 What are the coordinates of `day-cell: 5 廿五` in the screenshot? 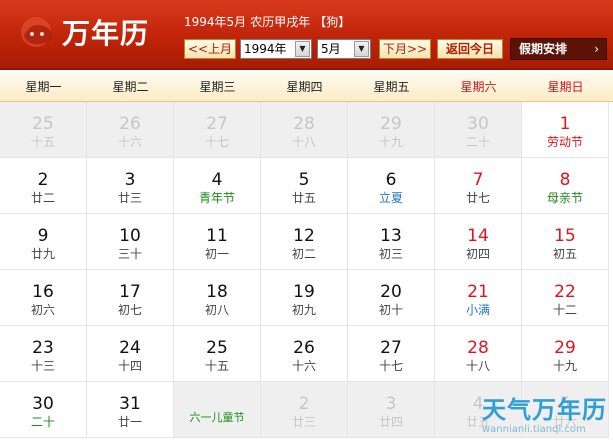 It's located at (304, 186).